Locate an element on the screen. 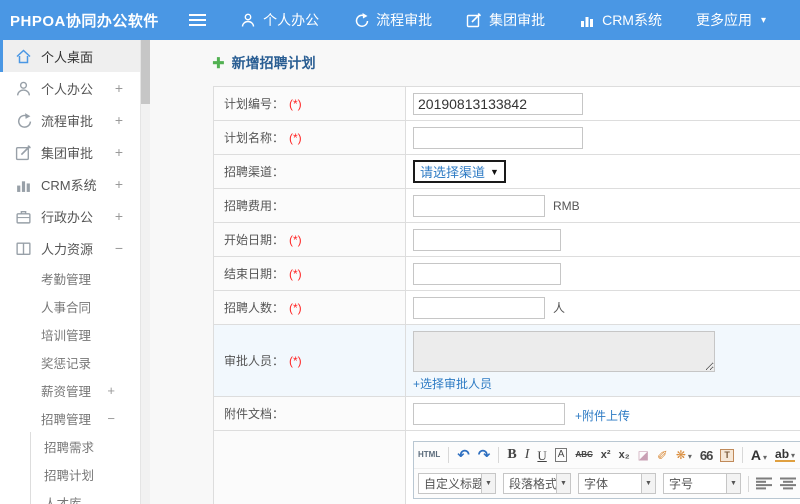  subitem-label: 招聘计划 is located at coordinates (69, 475).